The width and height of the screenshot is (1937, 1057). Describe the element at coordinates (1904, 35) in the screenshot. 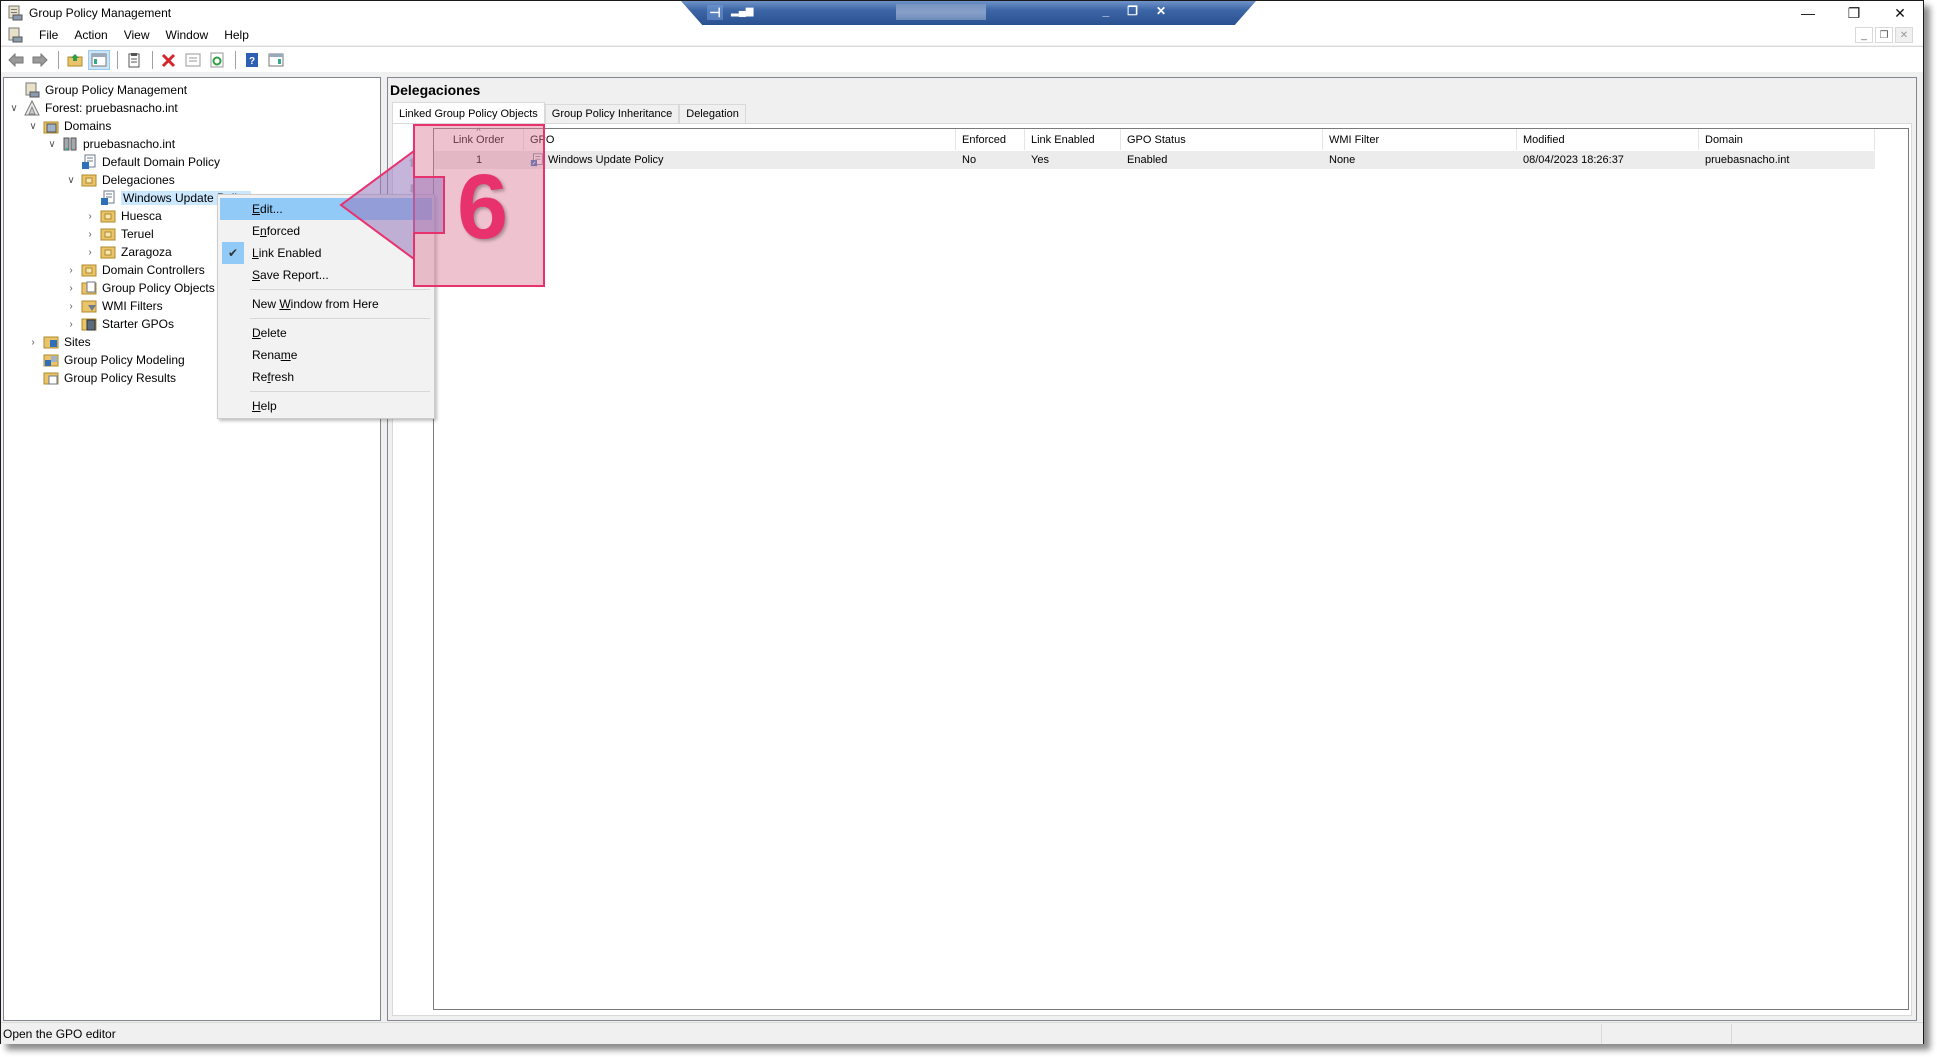

I see `mdi-close-button: ✕` at that location.